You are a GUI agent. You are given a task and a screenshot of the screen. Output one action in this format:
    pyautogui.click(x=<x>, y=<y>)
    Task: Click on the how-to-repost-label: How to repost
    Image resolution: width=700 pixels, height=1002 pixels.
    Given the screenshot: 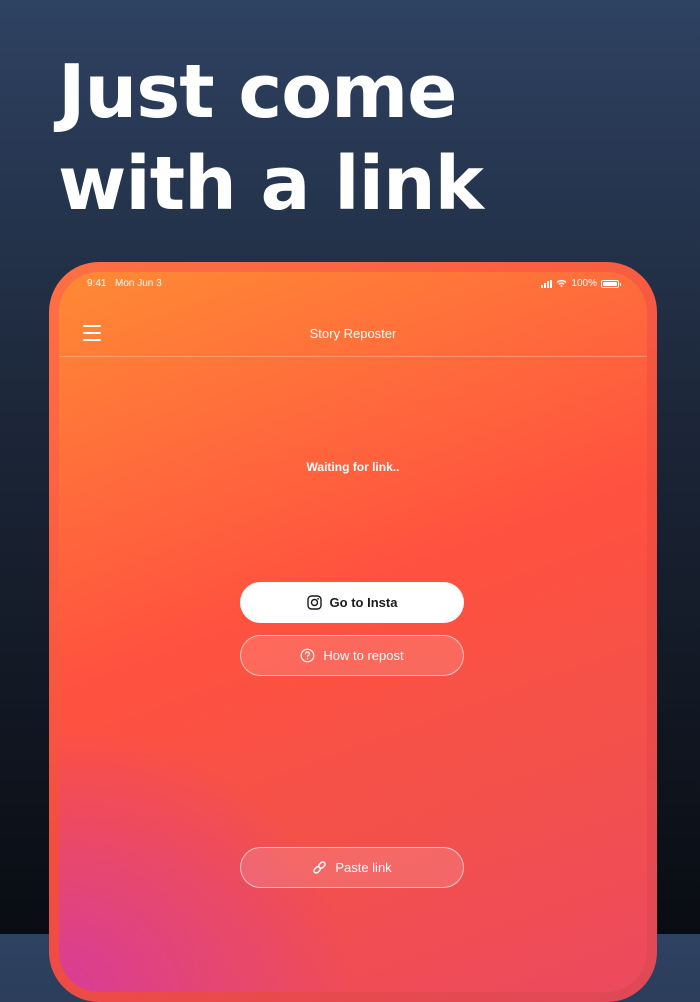 What is the action you would take?
    pyautogui.click(x=363, y=655)
    